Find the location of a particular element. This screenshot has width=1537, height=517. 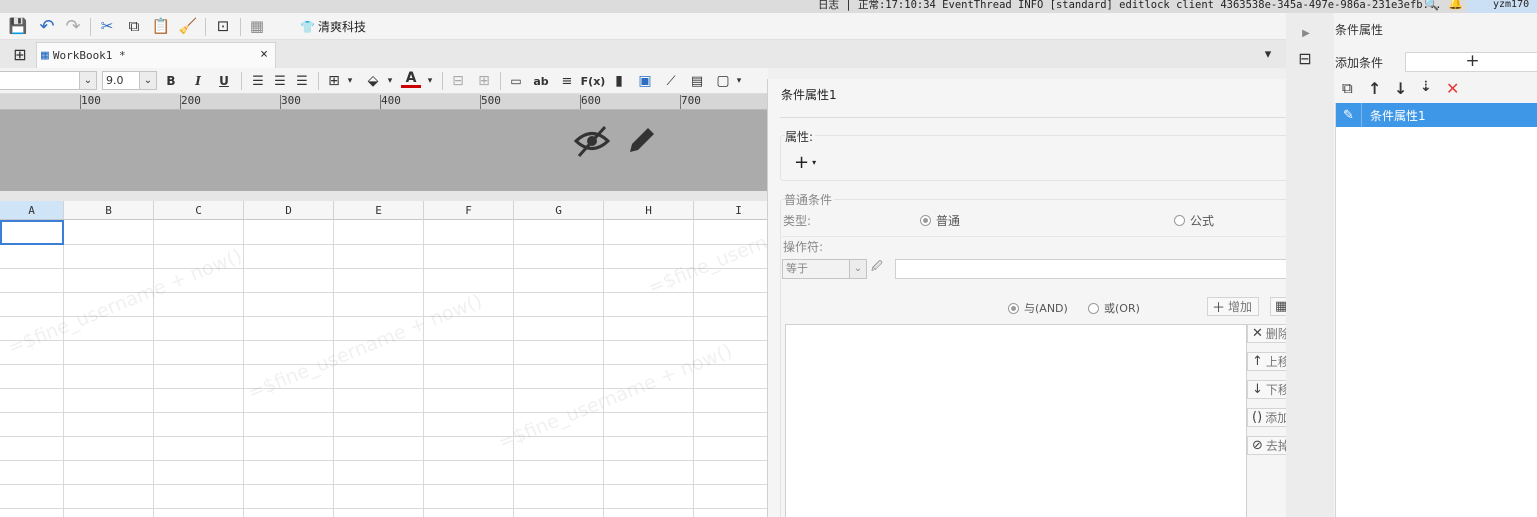

attributes-group is located at coordinates (1051, 158).